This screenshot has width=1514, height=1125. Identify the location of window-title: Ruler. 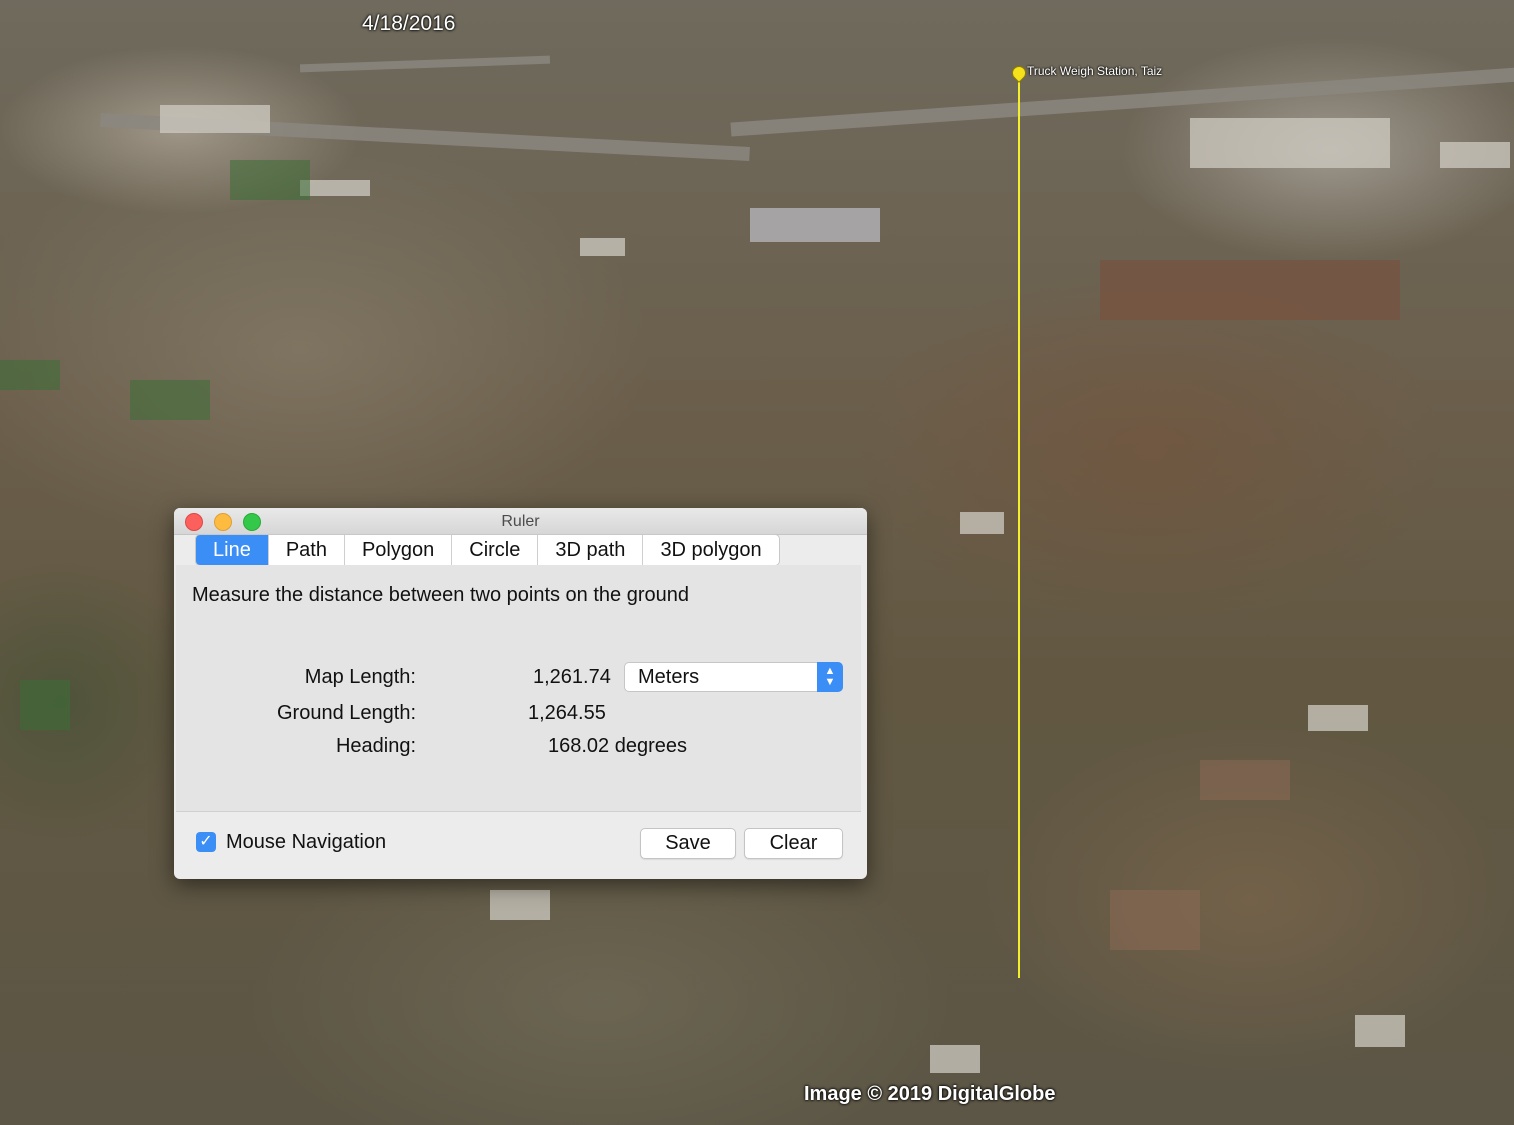
(520, 521).